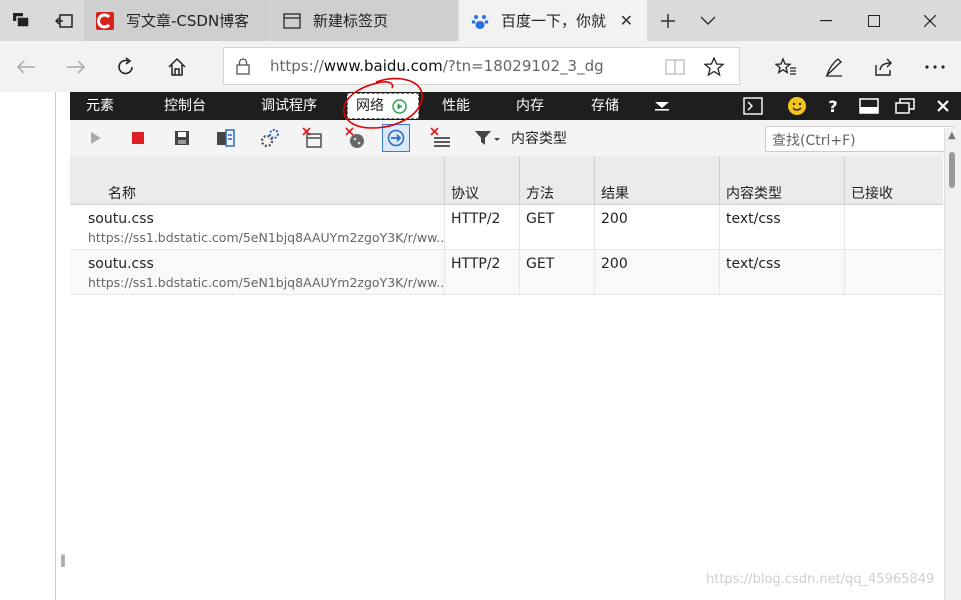  Describe the element at coordinates (874, 20) in the screenshot. I see `maximize-icon` at that location.